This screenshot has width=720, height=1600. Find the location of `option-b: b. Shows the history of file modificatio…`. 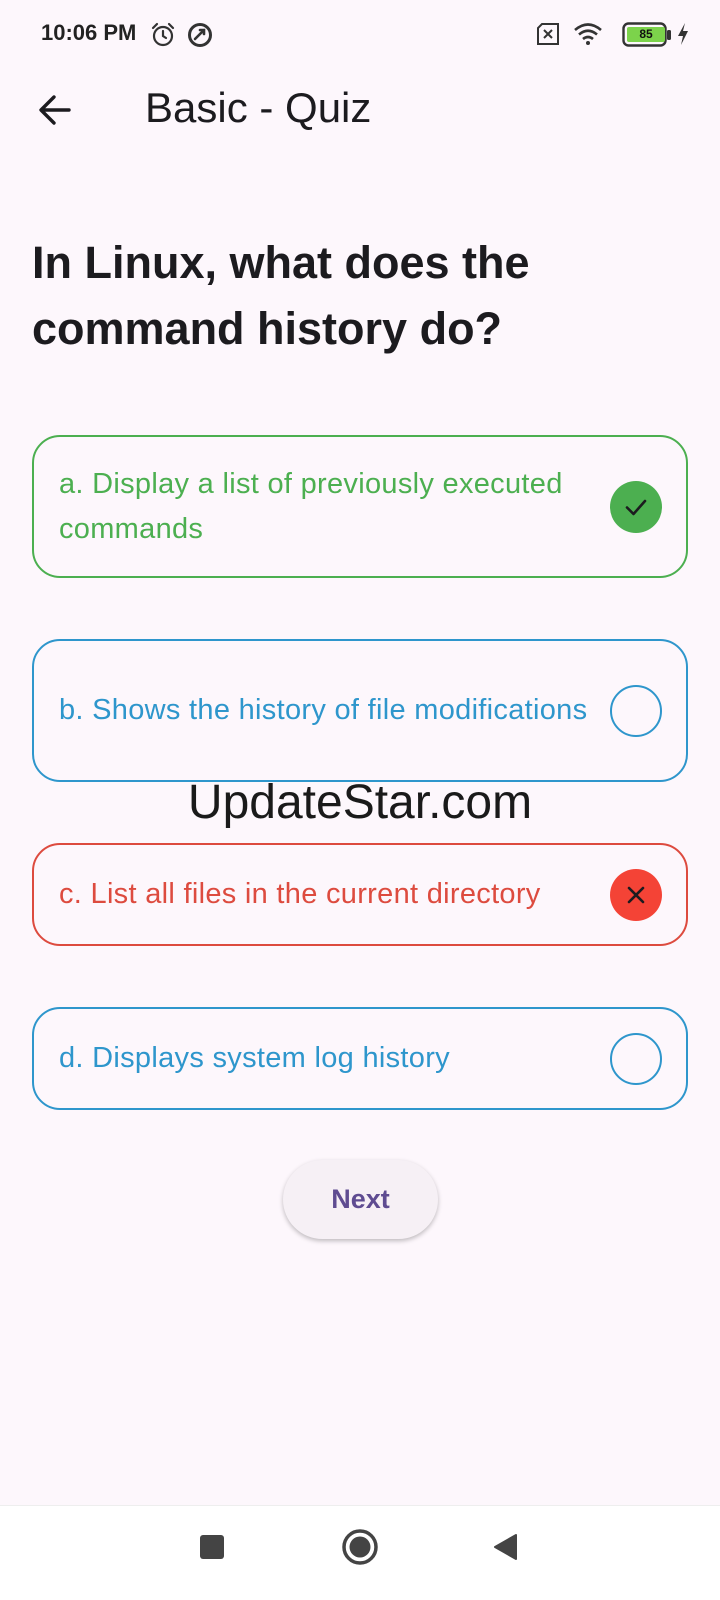

option-b: b. Shows the history of file modificatio… is located at coordinates (360, 710).